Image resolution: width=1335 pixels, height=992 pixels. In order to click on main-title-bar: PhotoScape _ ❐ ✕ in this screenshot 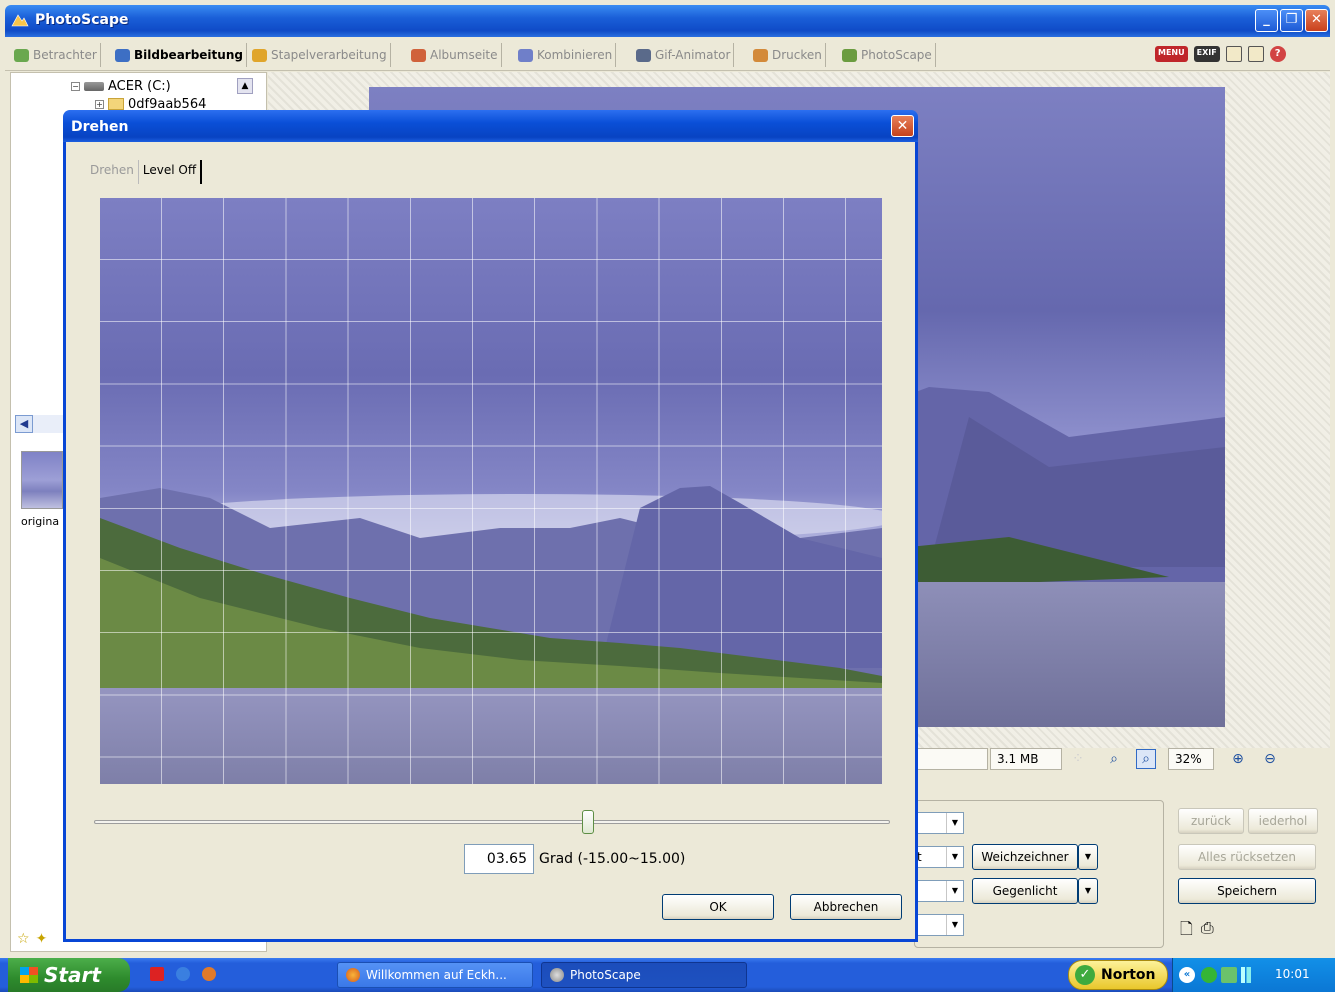, I will do `click(667, 21)`.